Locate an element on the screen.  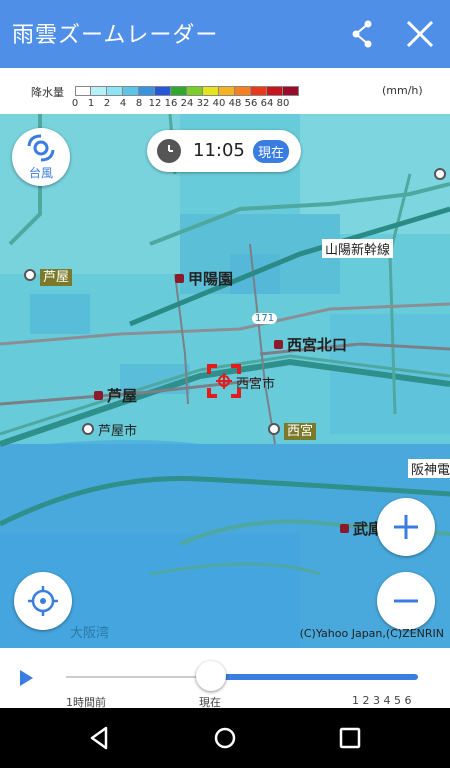
timeline-bar: 1時間前 現在 1 2 3 4 5 6 is located at coordinates (225, 678).